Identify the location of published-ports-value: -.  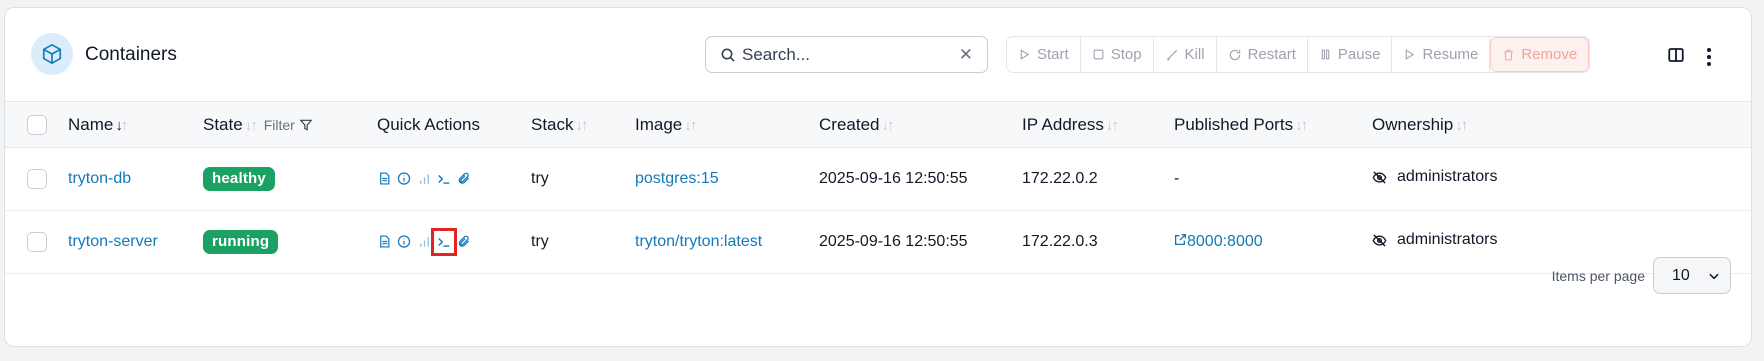
(1177, 178).